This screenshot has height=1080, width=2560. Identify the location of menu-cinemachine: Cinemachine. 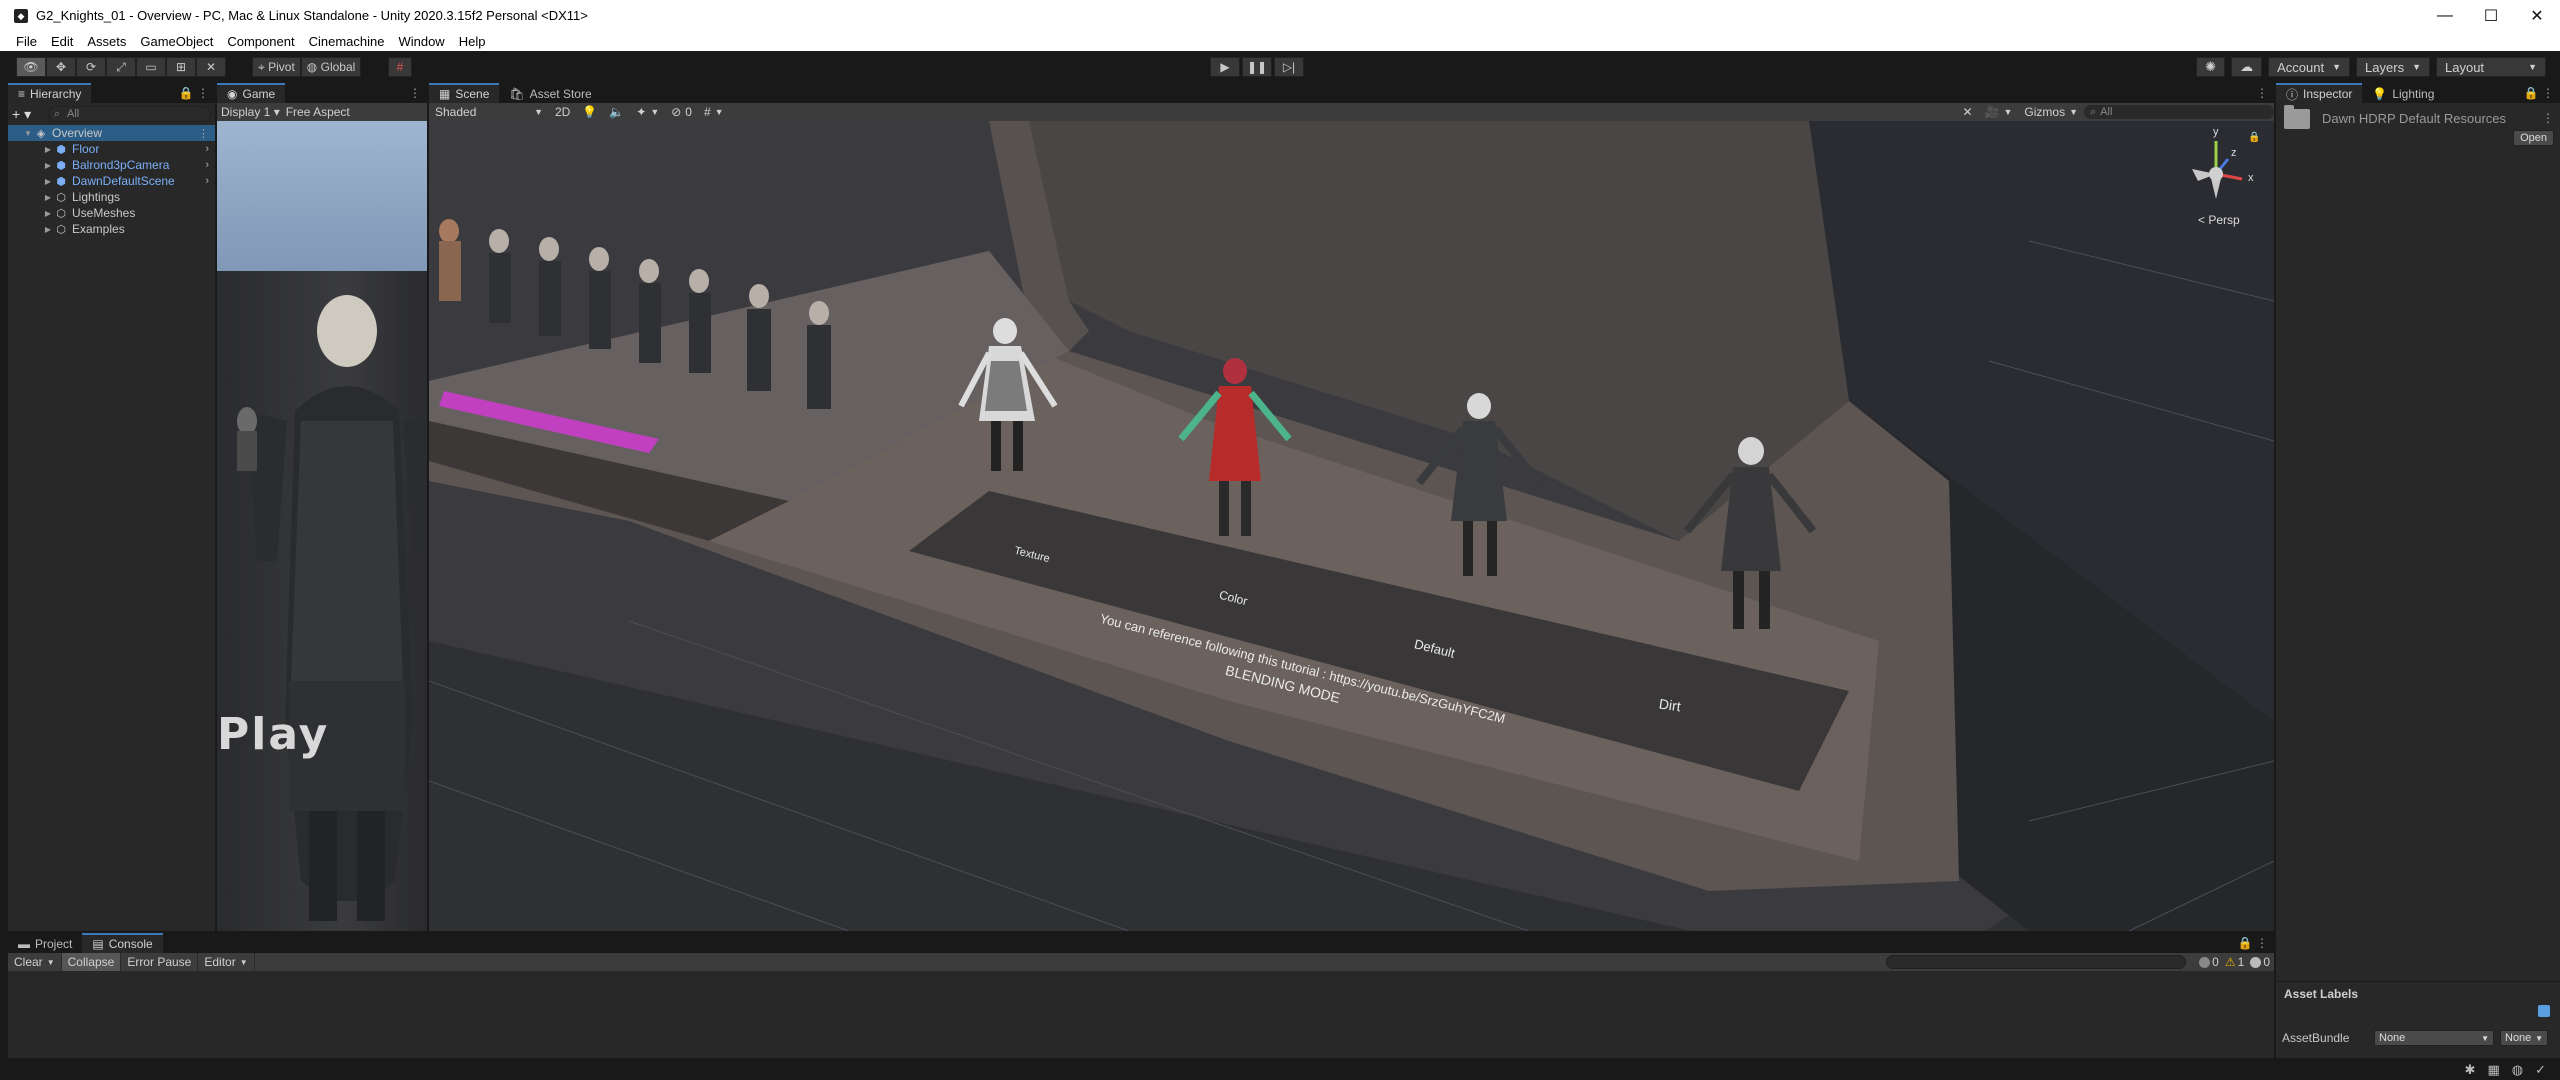
(347, 41).